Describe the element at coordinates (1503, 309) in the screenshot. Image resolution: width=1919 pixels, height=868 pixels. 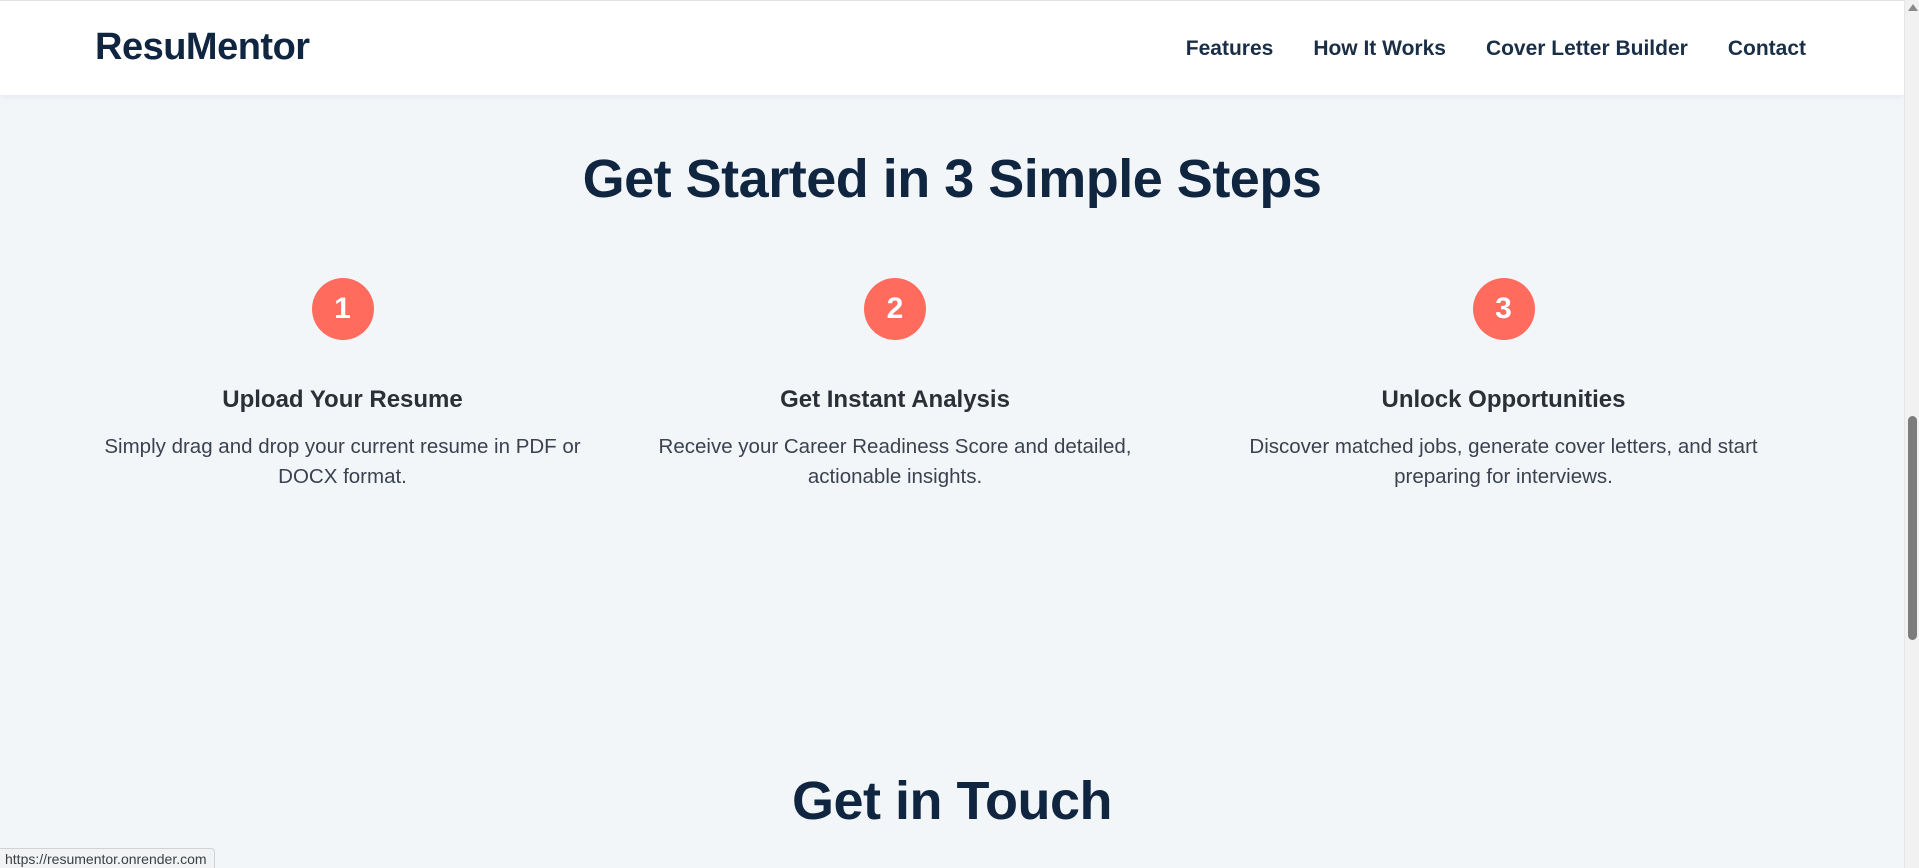
I see `step-number-badge: 3` at that location.